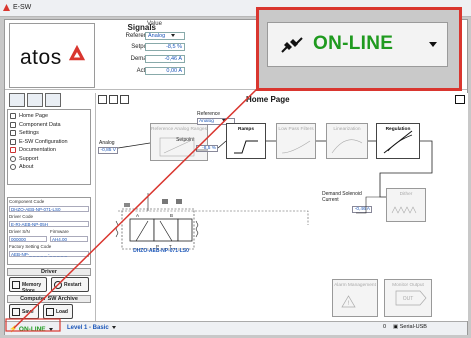  Describe the element at coordinates (16, 285) in the screenshot. I see `memory-icon` at that location.